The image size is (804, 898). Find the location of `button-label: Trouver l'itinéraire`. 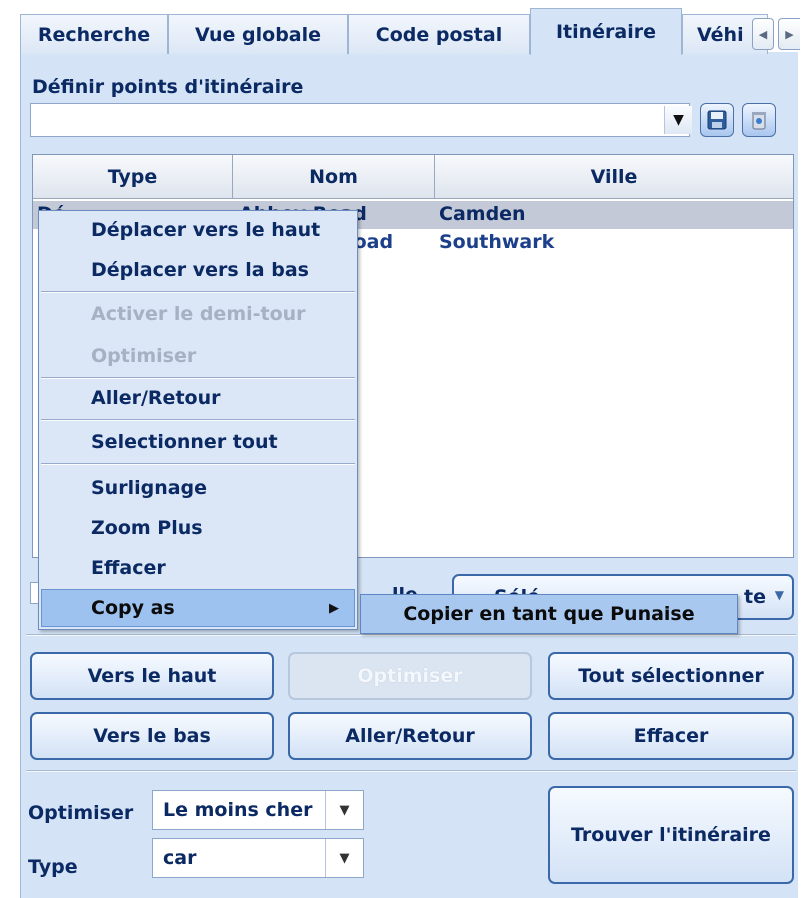

button-label: Trouver l'itinéraire is located at coordinates (671, 835).